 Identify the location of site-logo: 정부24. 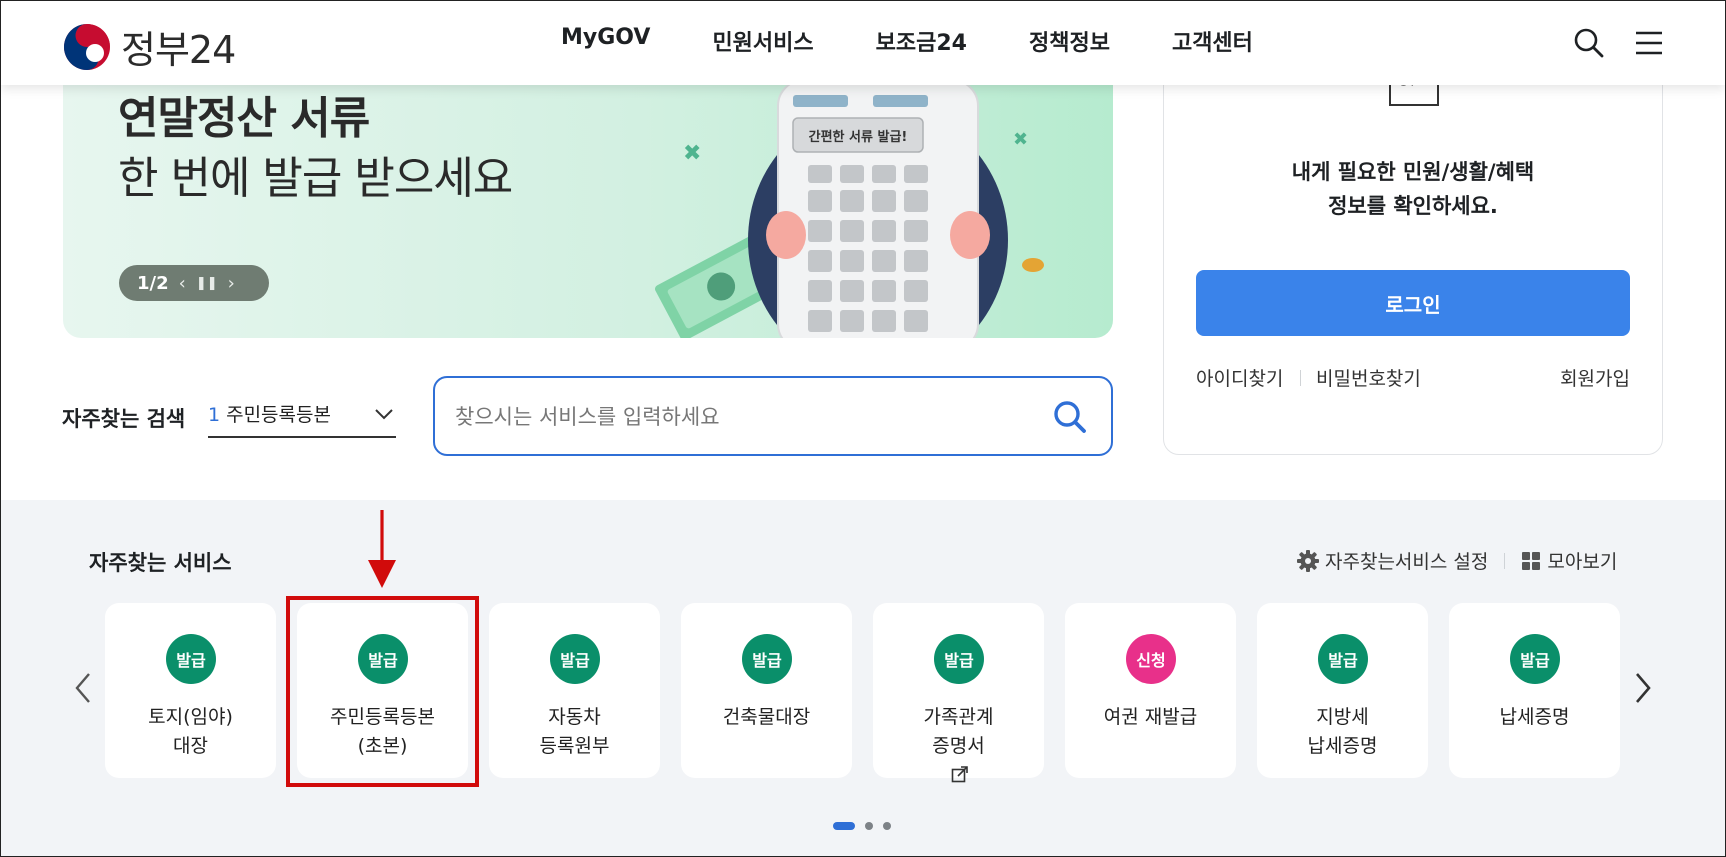
(149, 46).